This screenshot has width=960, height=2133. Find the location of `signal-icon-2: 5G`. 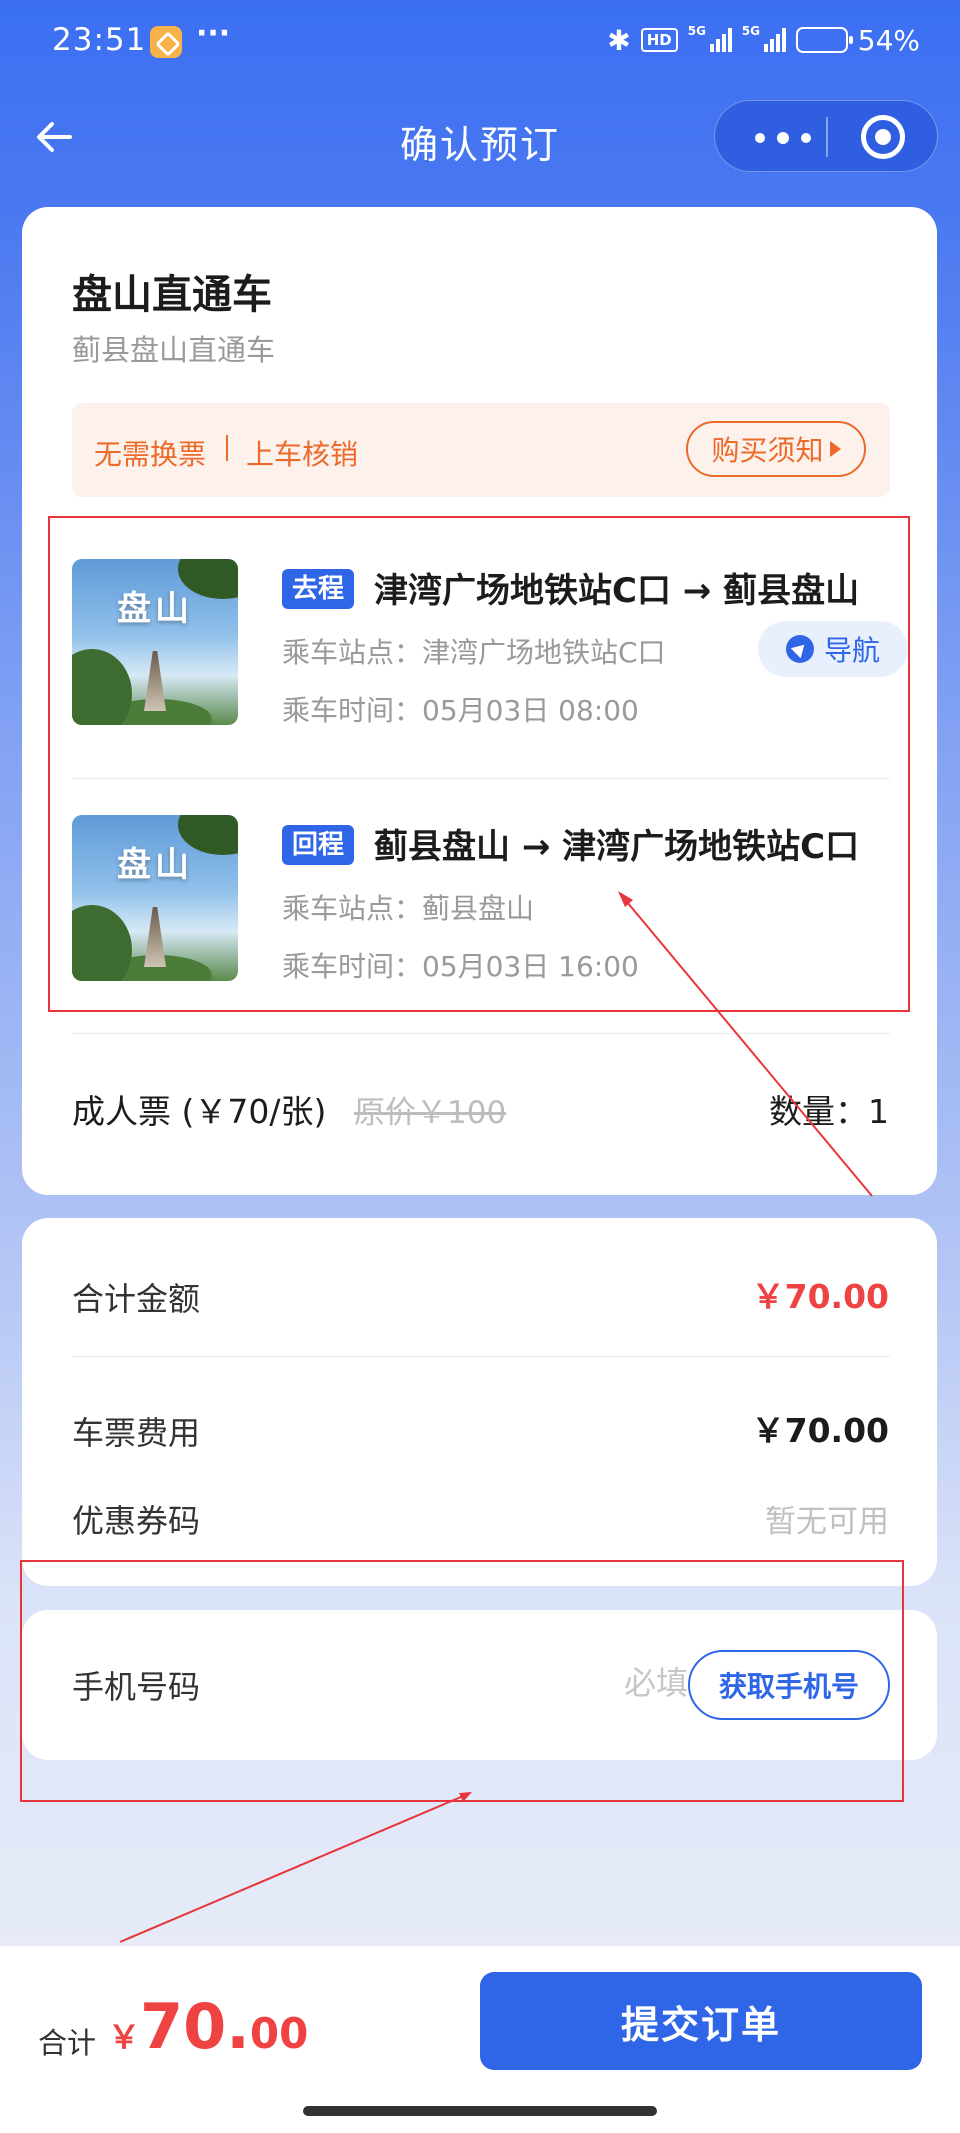

signal-icon-2: 5G is located at coordinates (764, 38).